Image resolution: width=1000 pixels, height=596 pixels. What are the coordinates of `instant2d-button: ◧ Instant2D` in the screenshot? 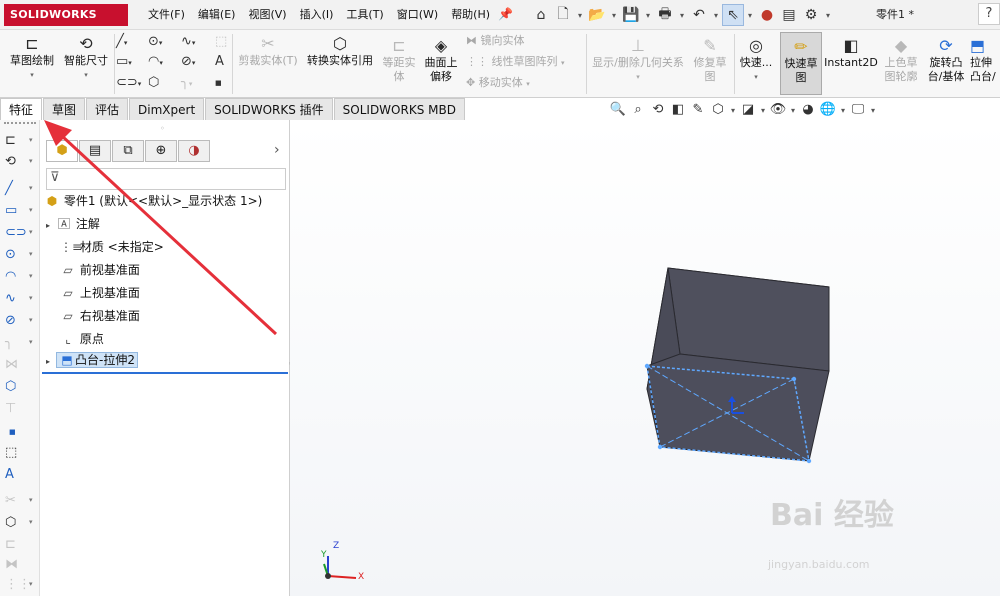 It's located at (851, 53).